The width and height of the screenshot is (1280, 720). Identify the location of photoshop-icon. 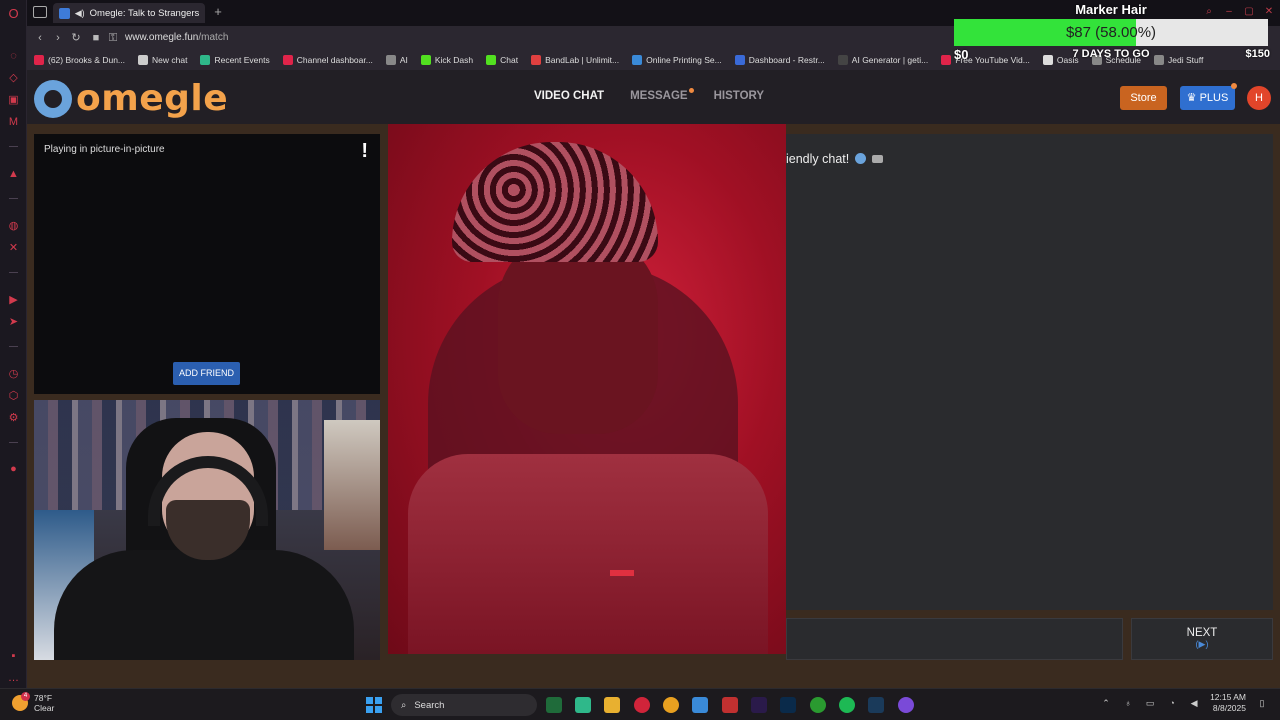
(788, 705).